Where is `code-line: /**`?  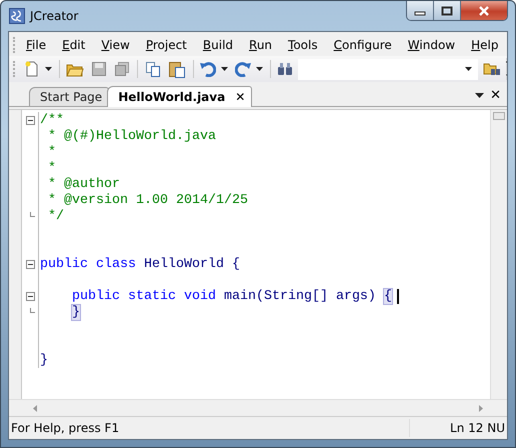 code-line: /** is located at coordinates (52, 120).